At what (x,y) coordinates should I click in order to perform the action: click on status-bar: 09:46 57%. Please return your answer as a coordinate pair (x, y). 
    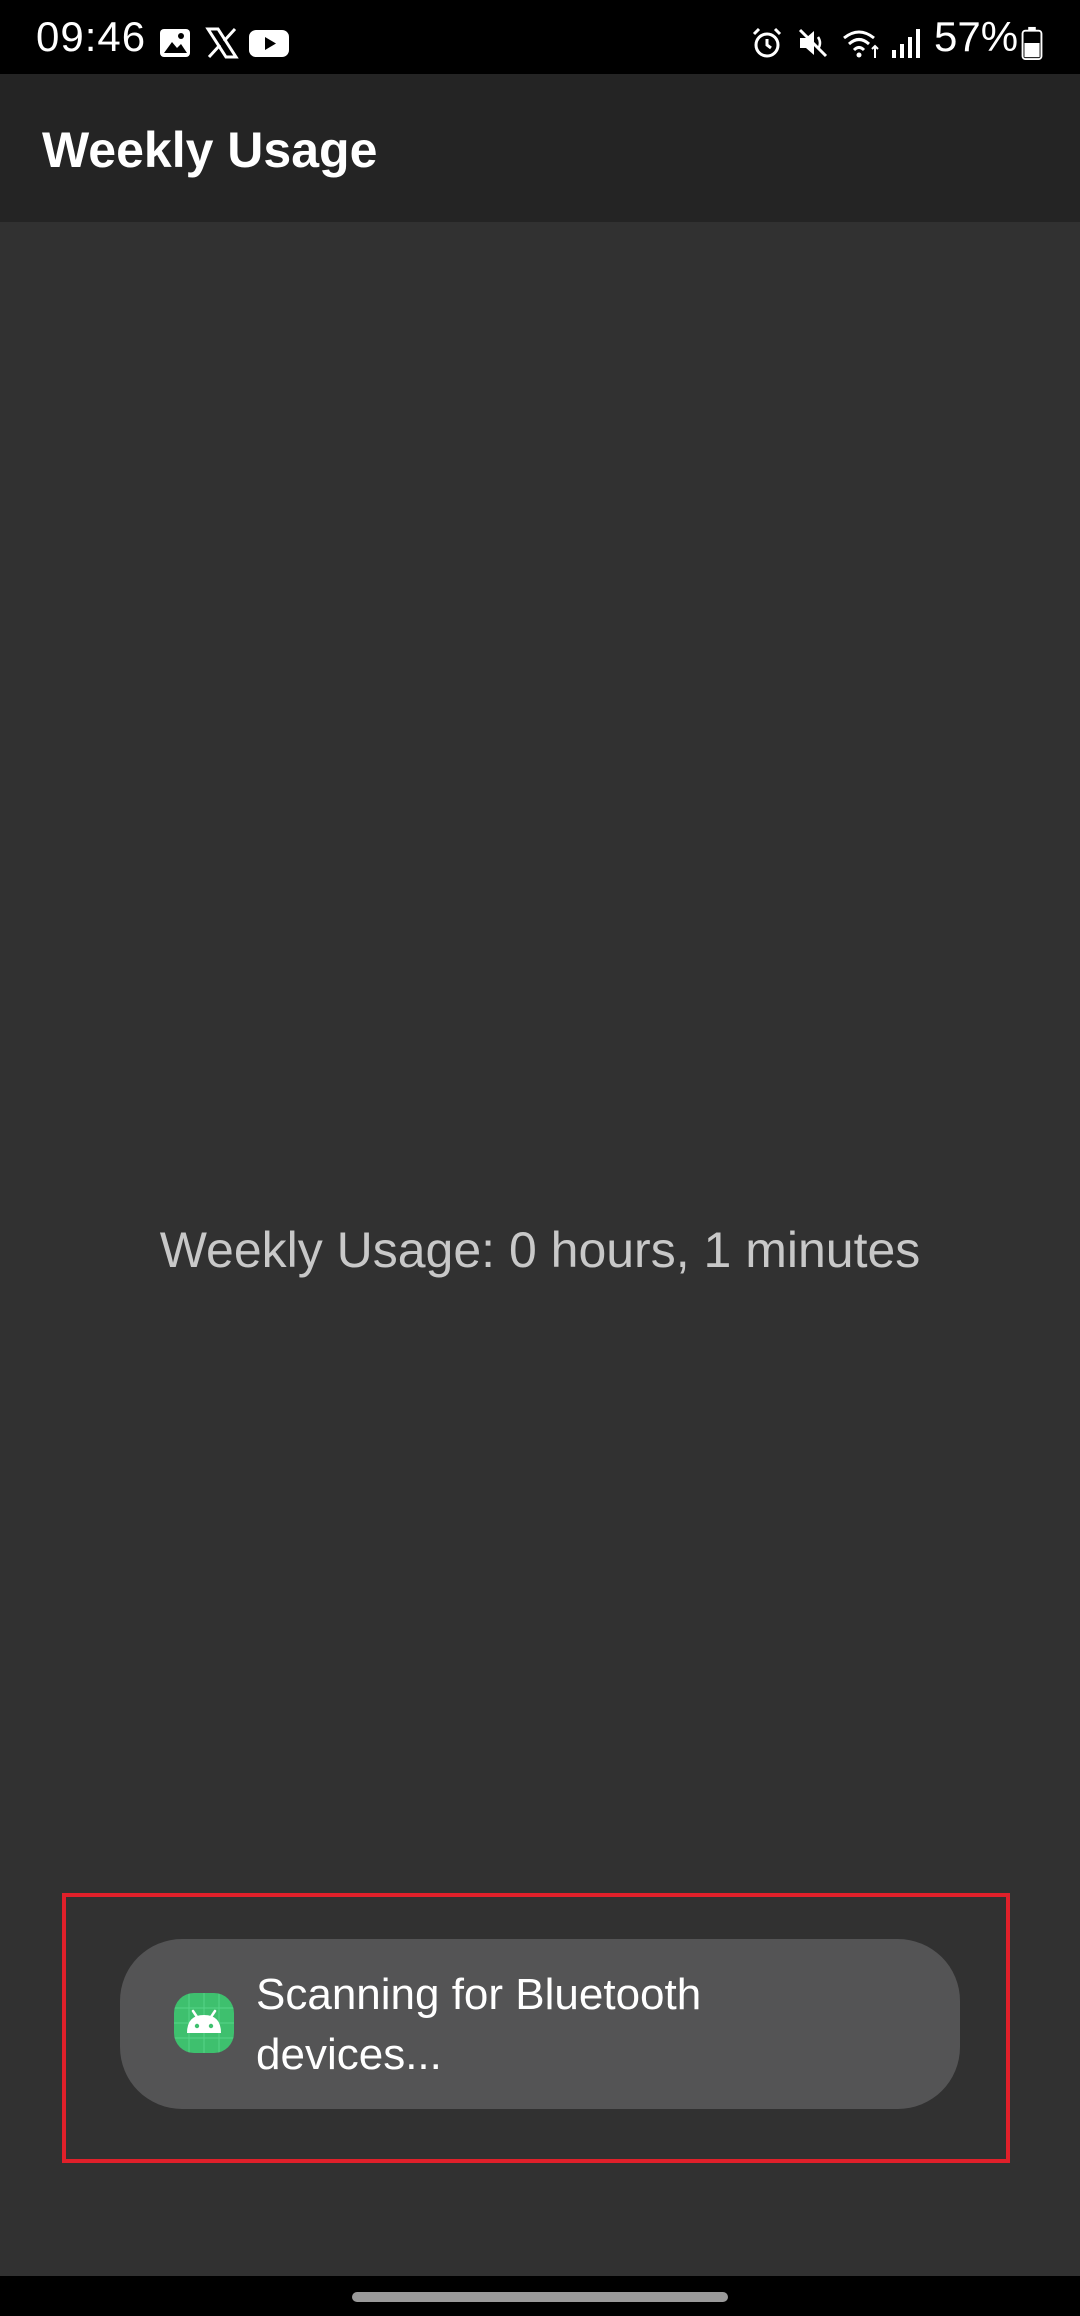
    Looking at the image, I should click on (540, 37).